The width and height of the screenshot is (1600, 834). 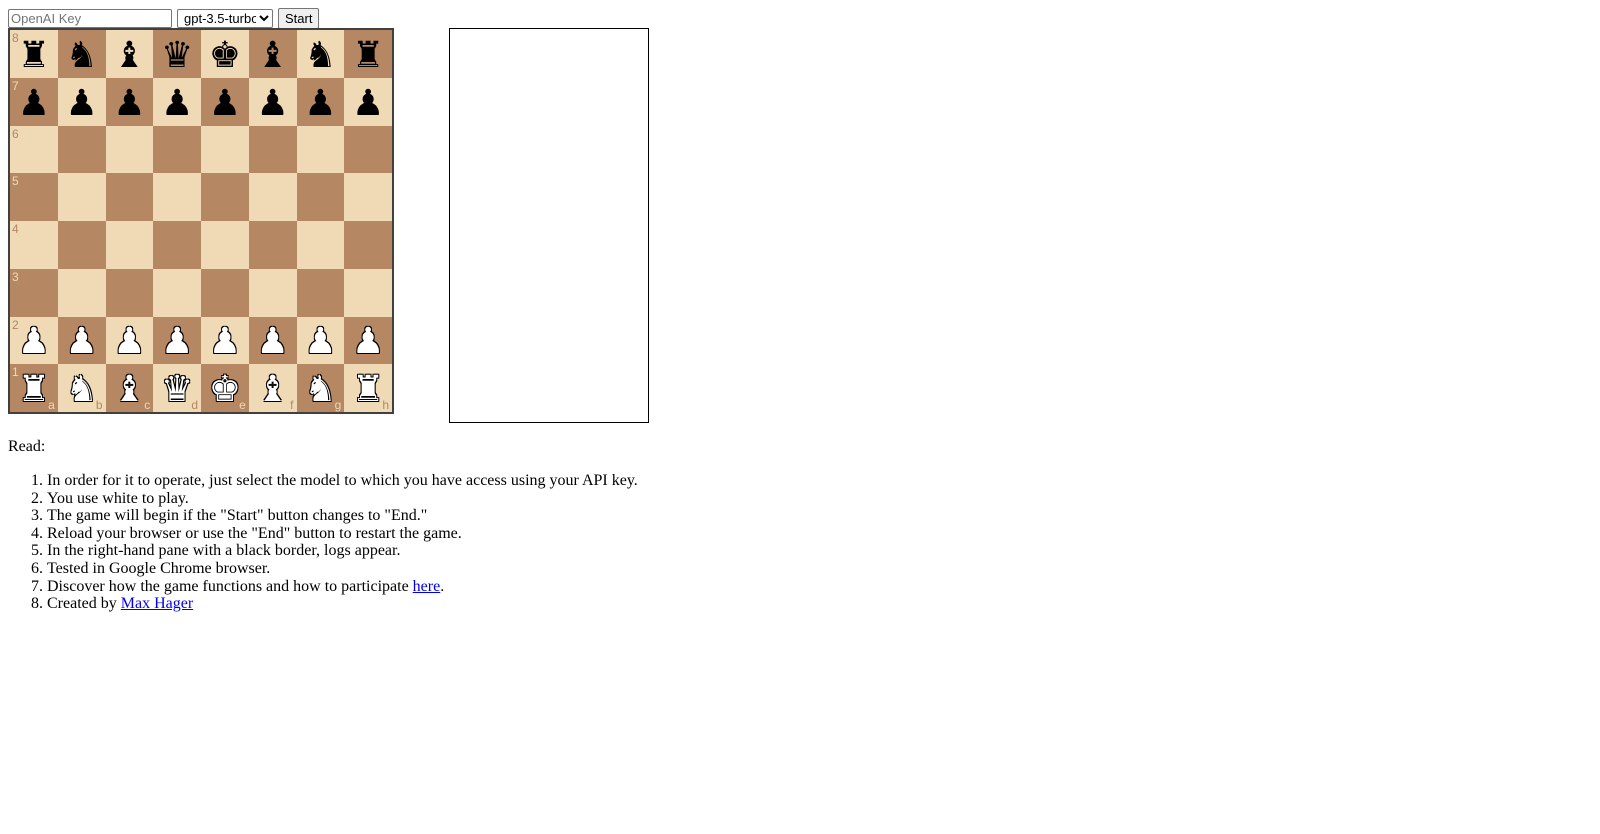 I want to click on square-g6, so click(x=320, y=149).